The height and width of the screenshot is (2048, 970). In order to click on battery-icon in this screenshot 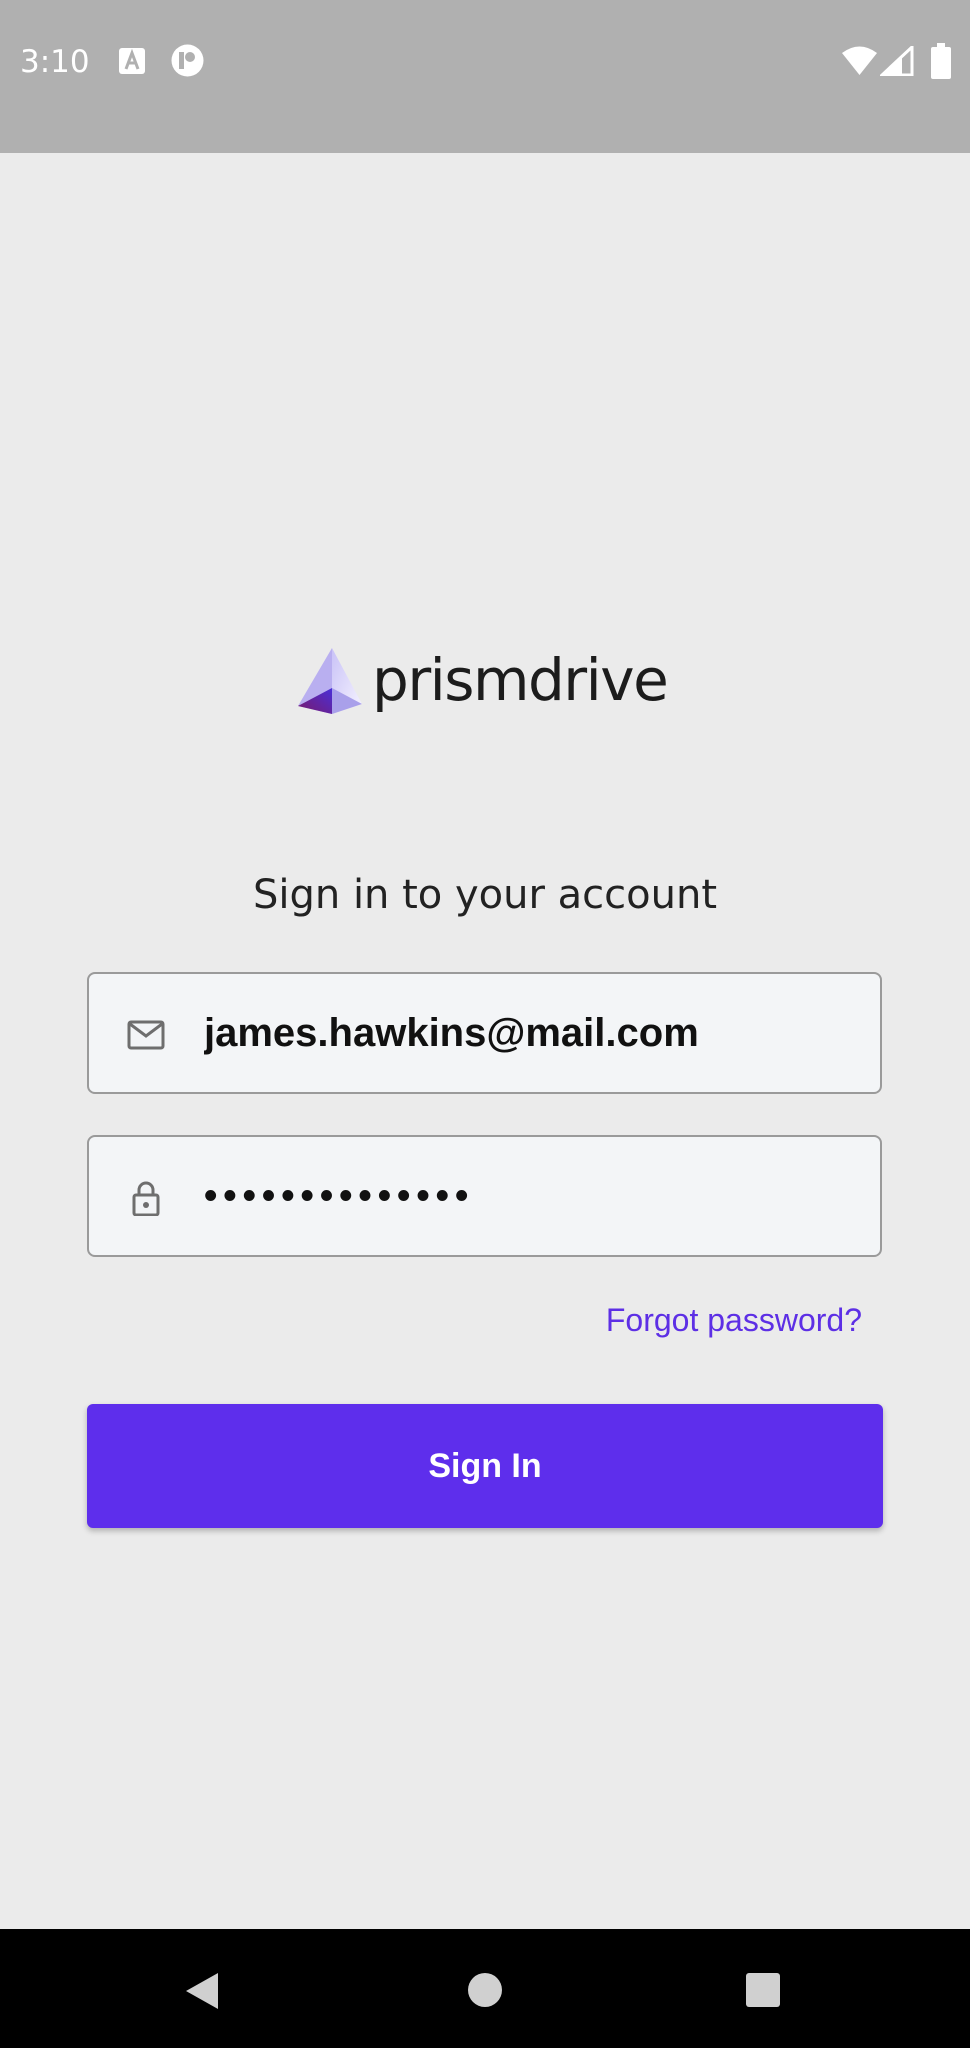, I will do `click(941, 61)`.